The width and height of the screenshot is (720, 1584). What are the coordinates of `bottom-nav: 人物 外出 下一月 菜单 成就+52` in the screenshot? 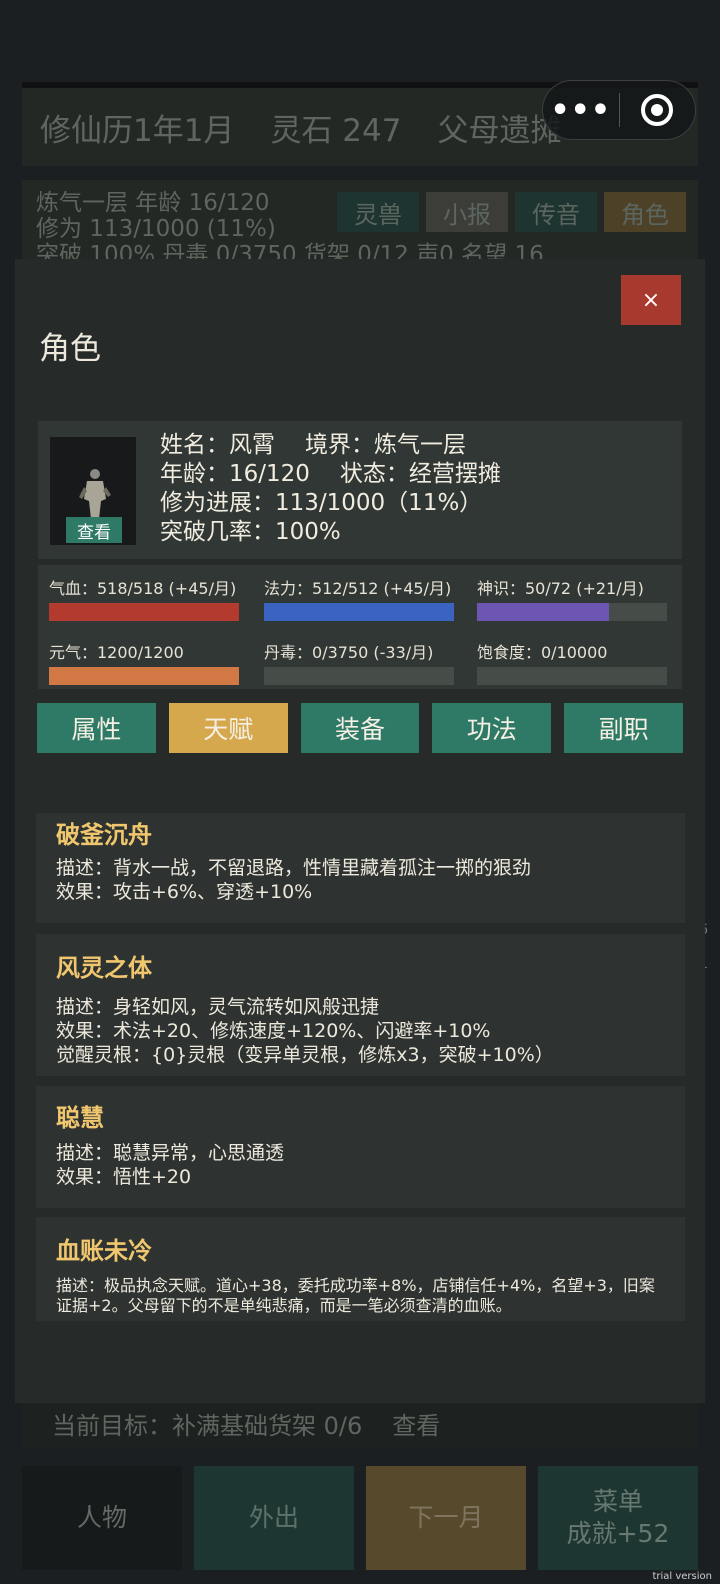 It's located at (360, 1518).